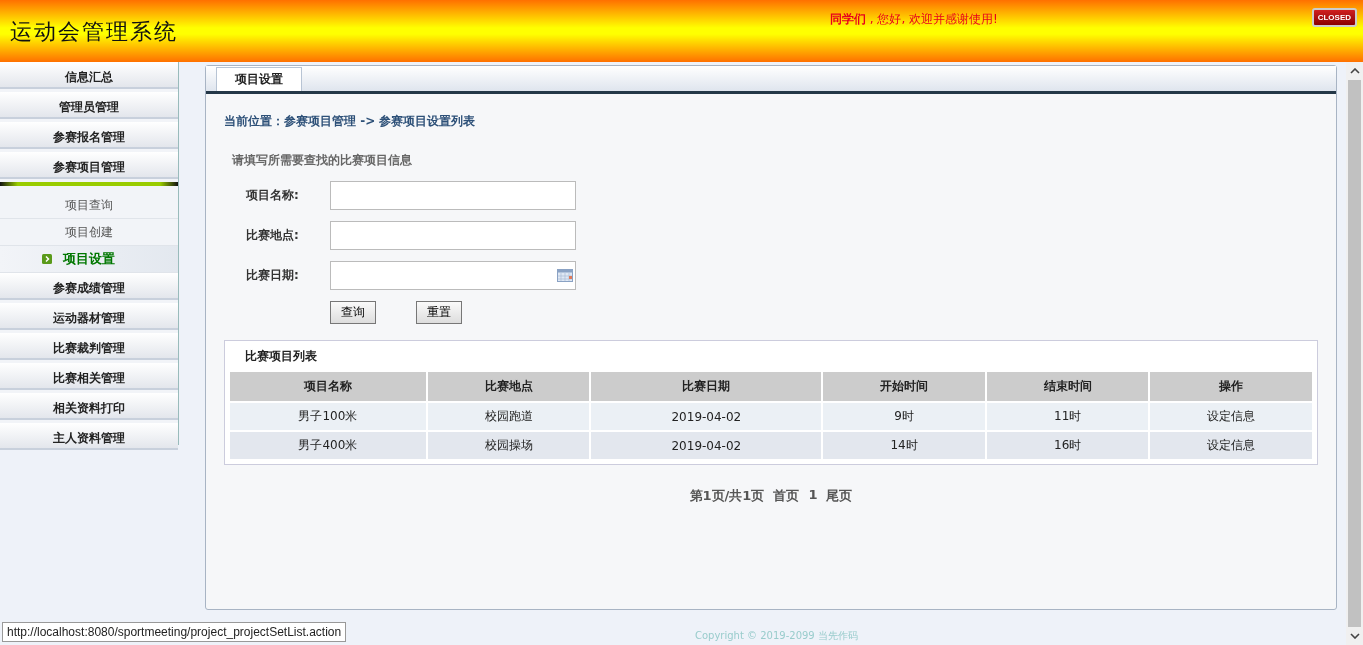 This screenshot has height=645, width=1363. Describe the element at coordinates (89, 286) in the screenshot. I see `sidebar-menu-item: 参赛成绩管理` at that location.